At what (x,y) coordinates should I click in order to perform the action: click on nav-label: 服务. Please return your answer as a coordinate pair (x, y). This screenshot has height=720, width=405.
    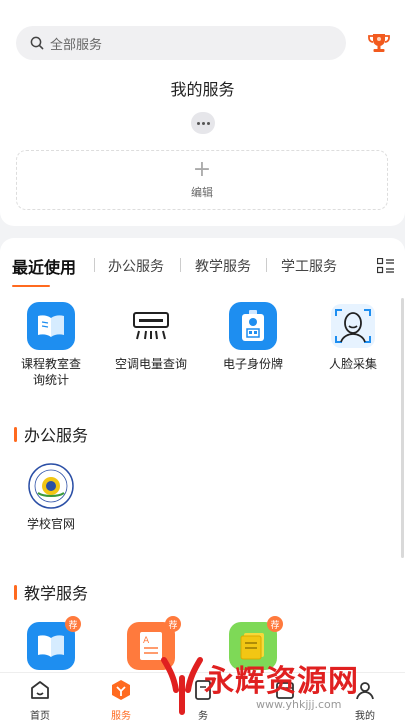
    Looking at the image, I should click on (121, 715).